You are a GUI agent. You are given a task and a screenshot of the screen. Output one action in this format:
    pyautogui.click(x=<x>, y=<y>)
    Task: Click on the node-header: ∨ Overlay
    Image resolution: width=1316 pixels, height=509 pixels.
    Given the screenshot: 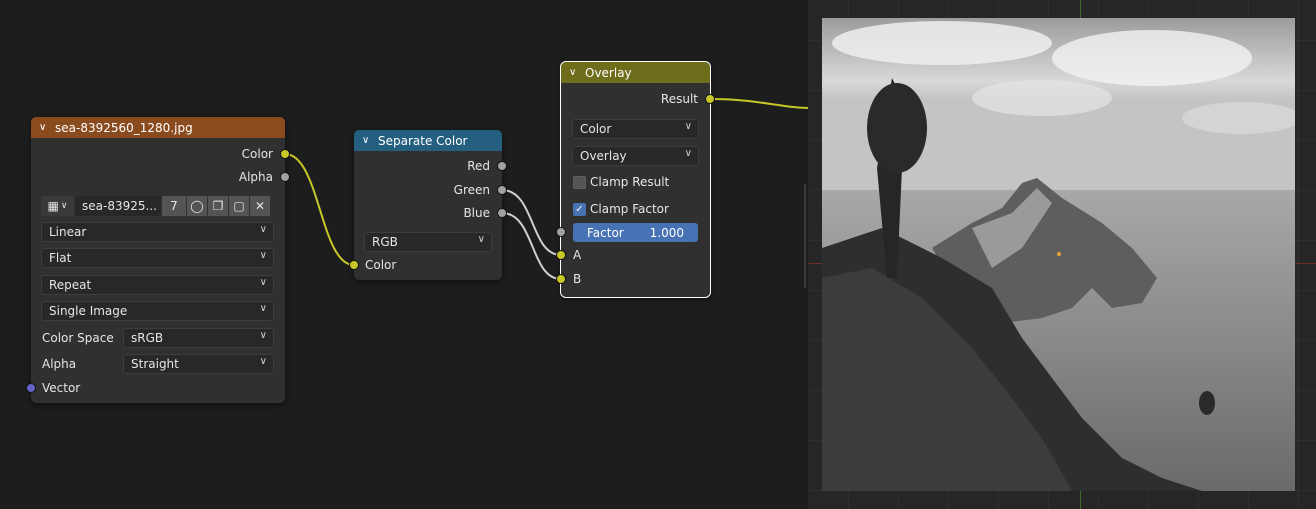 What is the action you would take?
    pyautogui.click(x=635, y=72)
    